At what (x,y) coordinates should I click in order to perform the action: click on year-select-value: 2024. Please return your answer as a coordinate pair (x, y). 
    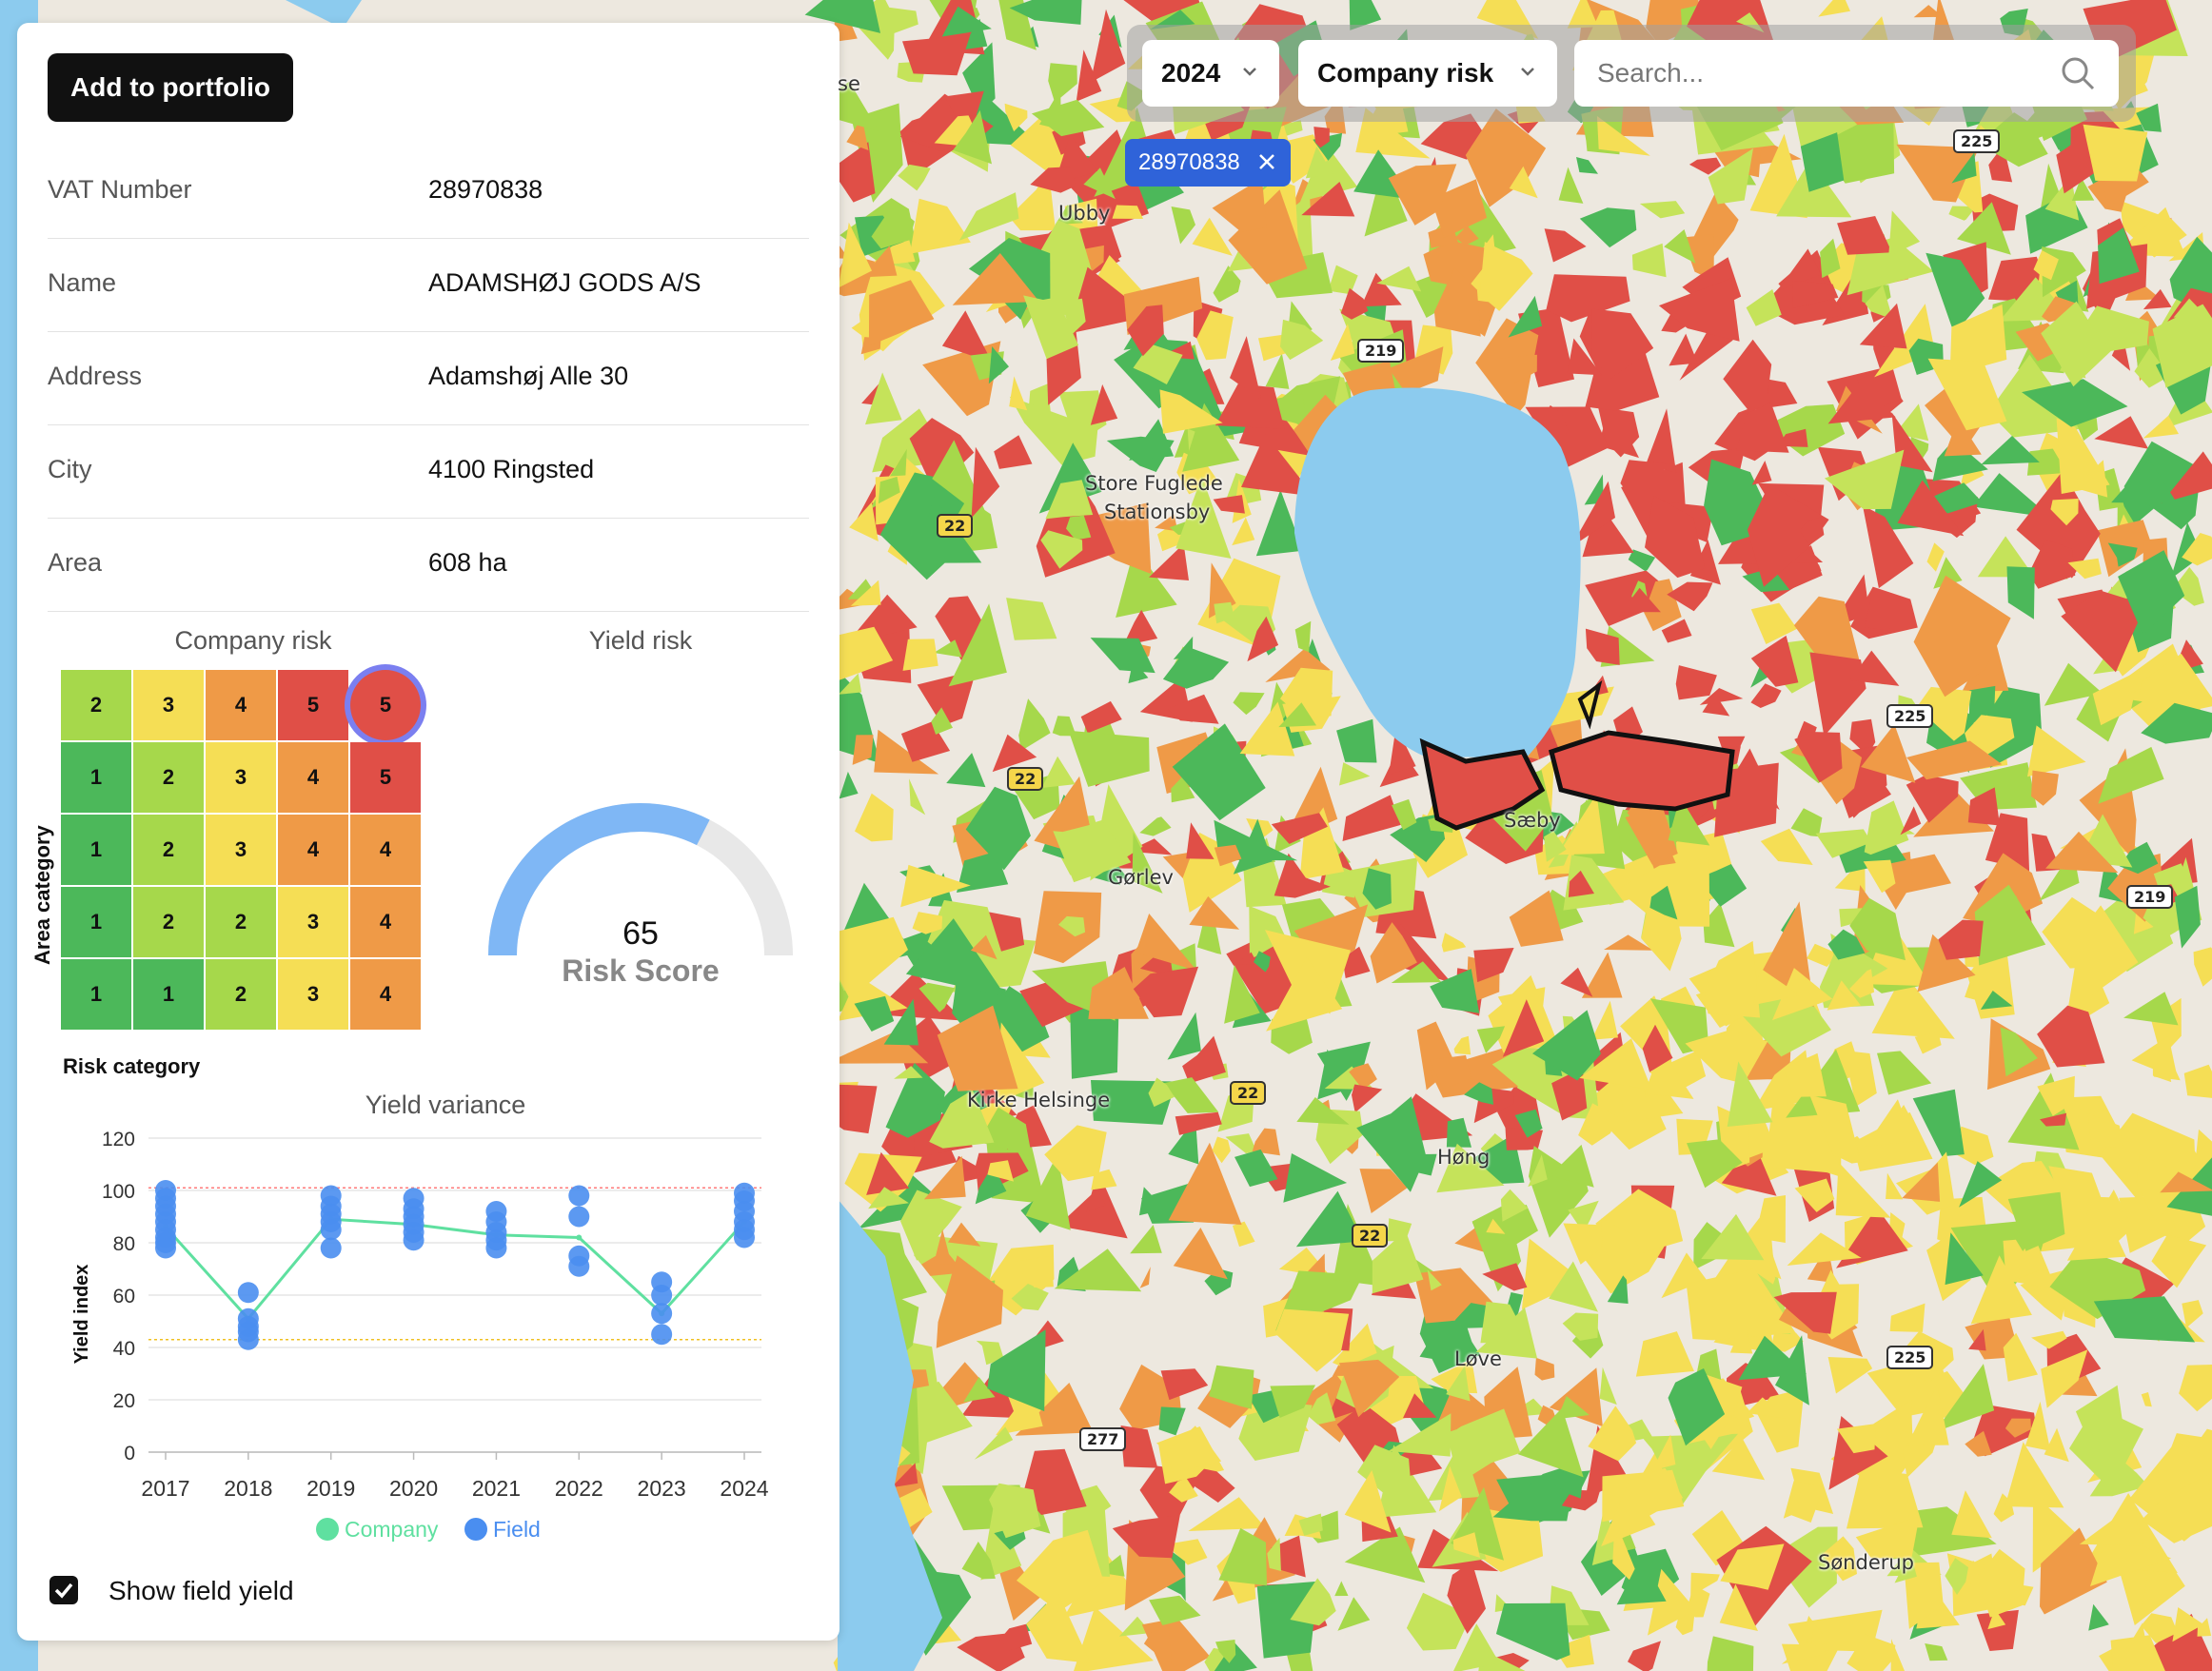
    Looking at the image, I should click on (1191, 73).